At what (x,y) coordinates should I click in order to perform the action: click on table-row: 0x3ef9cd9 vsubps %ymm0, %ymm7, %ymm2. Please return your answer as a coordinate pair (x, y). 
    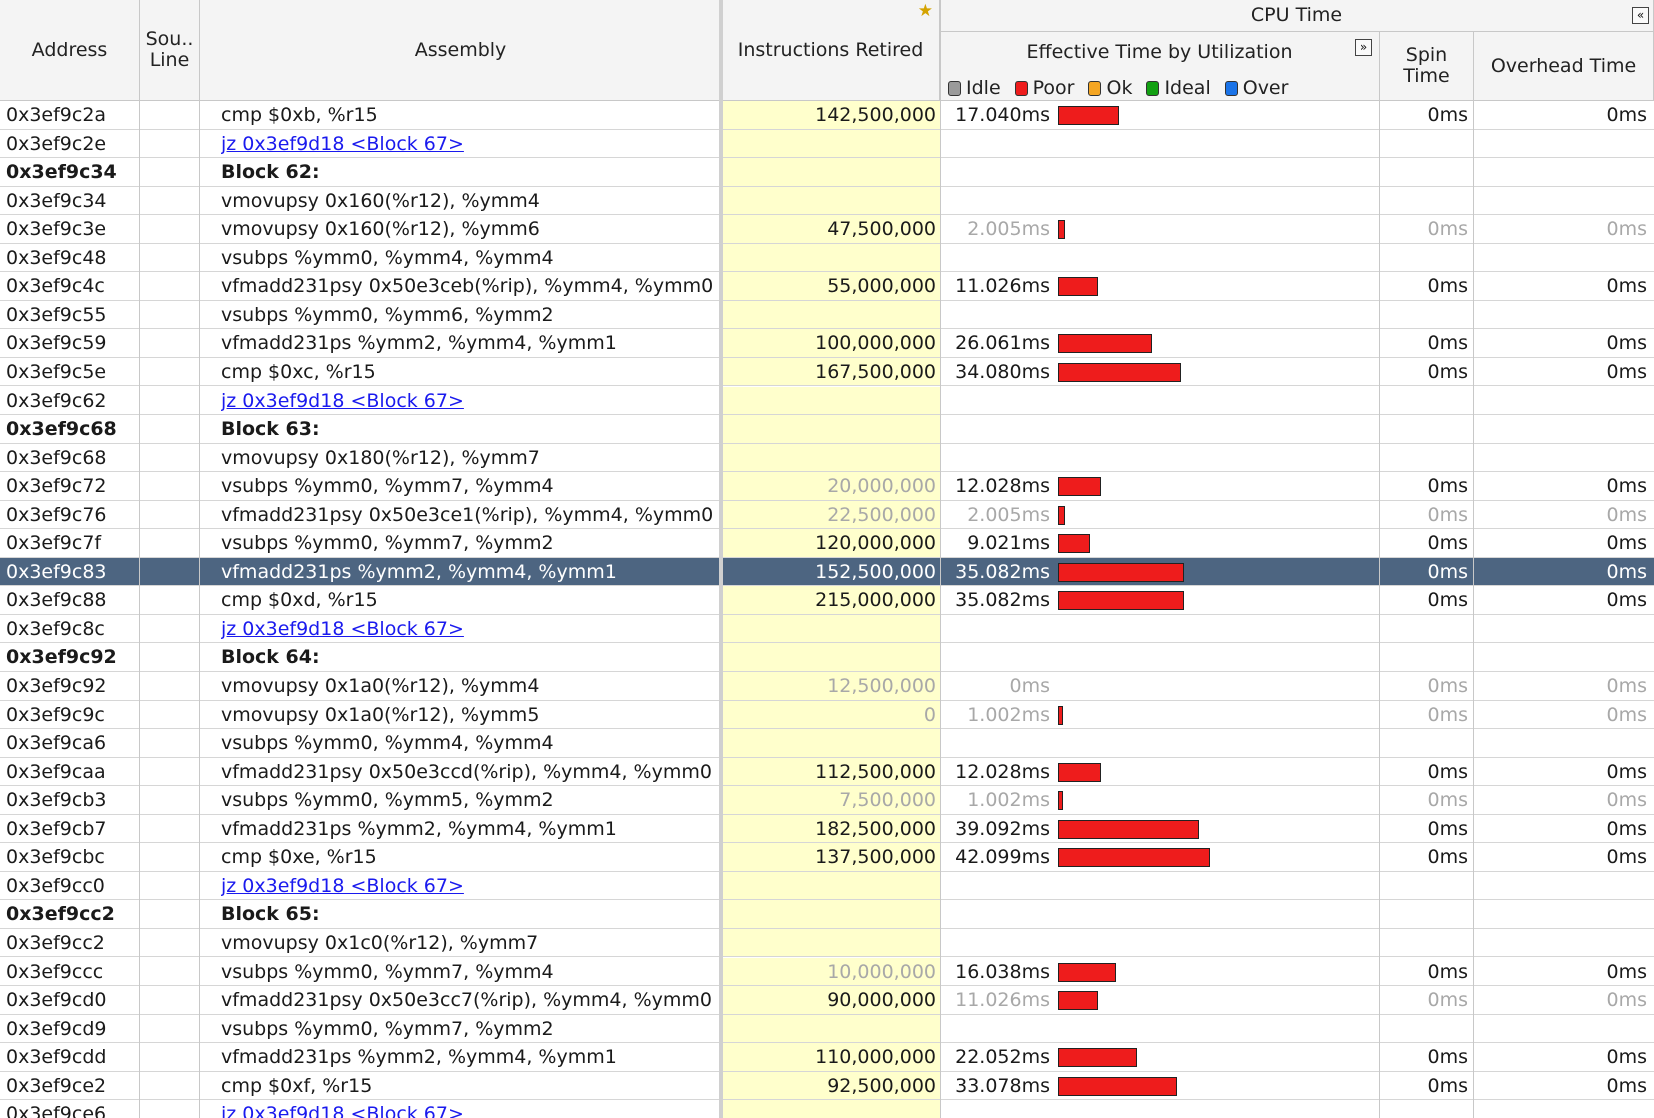
    Looking at the image, I should click on (827, 1029).